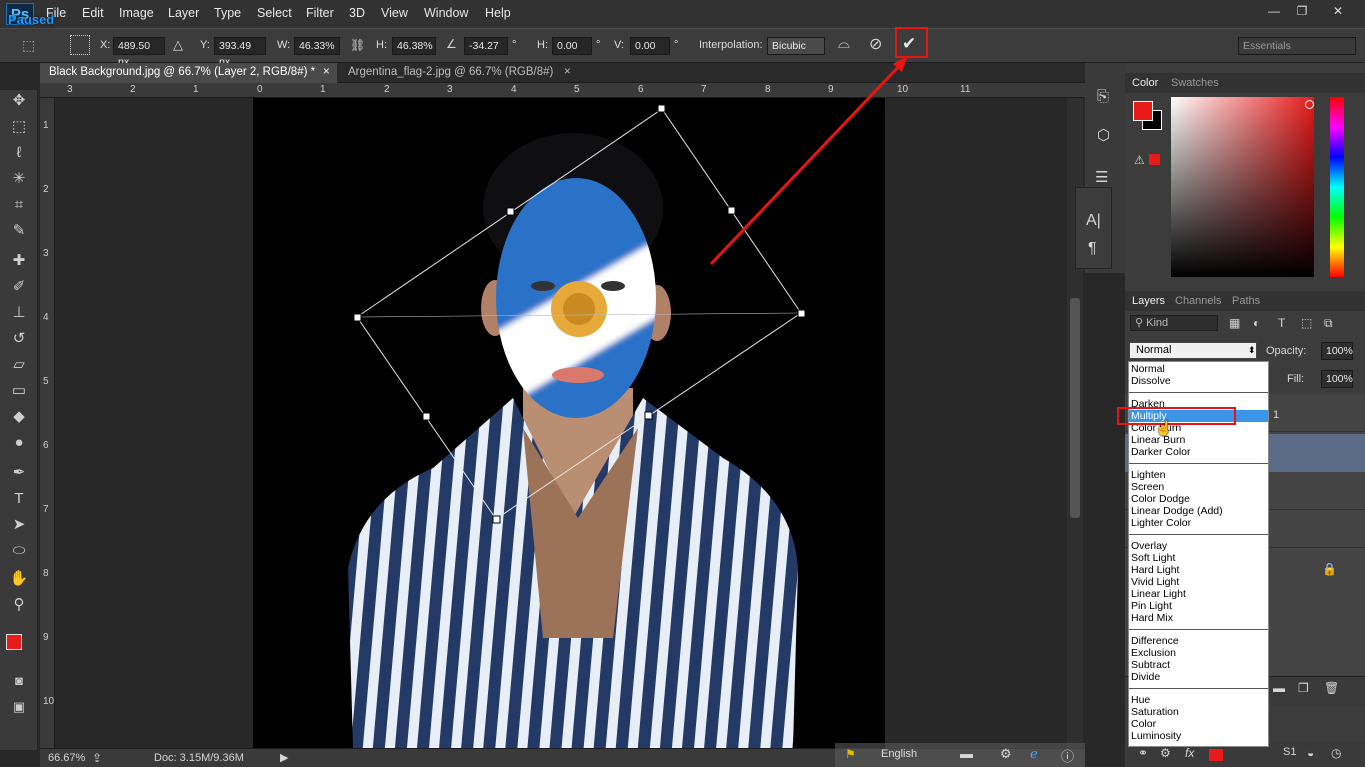  What do you see at coordinates (1198, 653) in the screenshot?
I see `blend-option: Exclusion` at bounding box center [1198, 653].